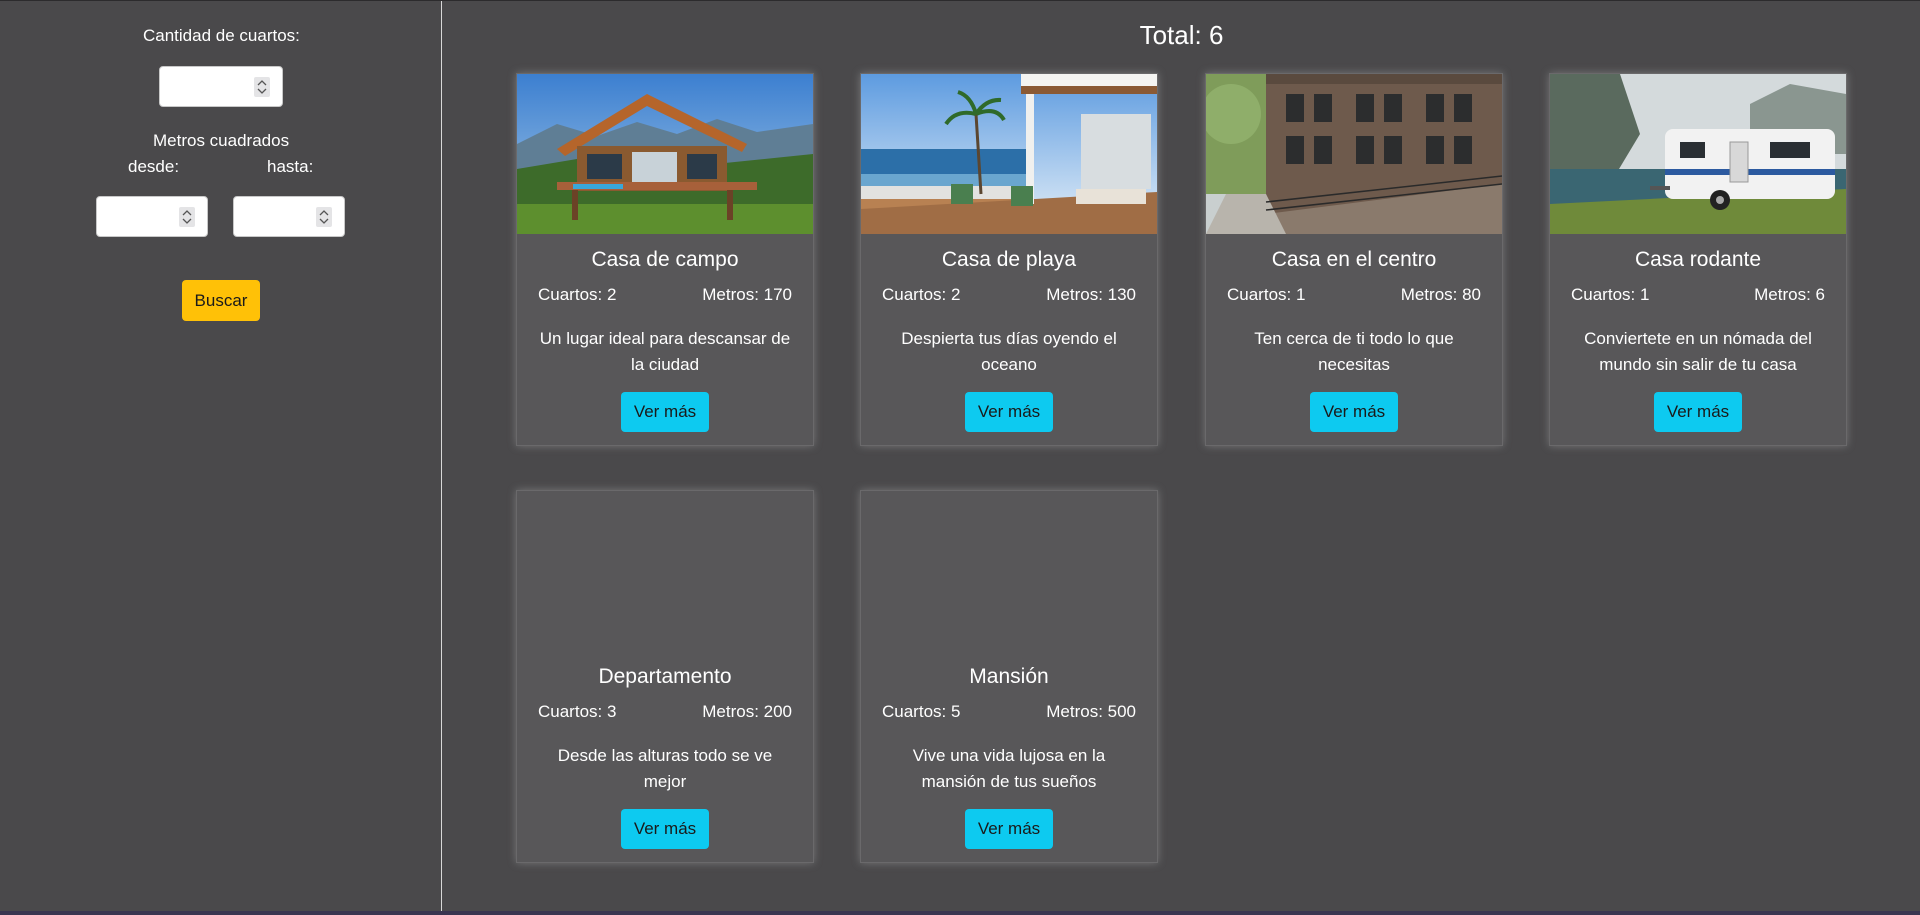  What do you see at coordinates (747, 294) in the screenshot?
I see `card-meters: Metros: 170` at bounding box center [747, 294].